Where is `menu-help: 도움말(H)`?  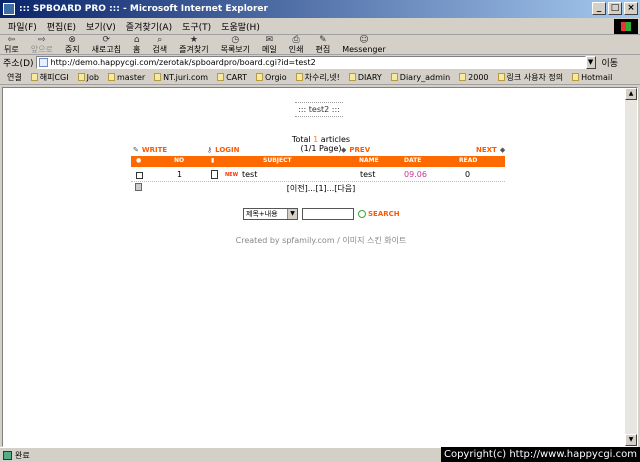
menu-help: 도움말(H) is located at coordinates (240, 26).